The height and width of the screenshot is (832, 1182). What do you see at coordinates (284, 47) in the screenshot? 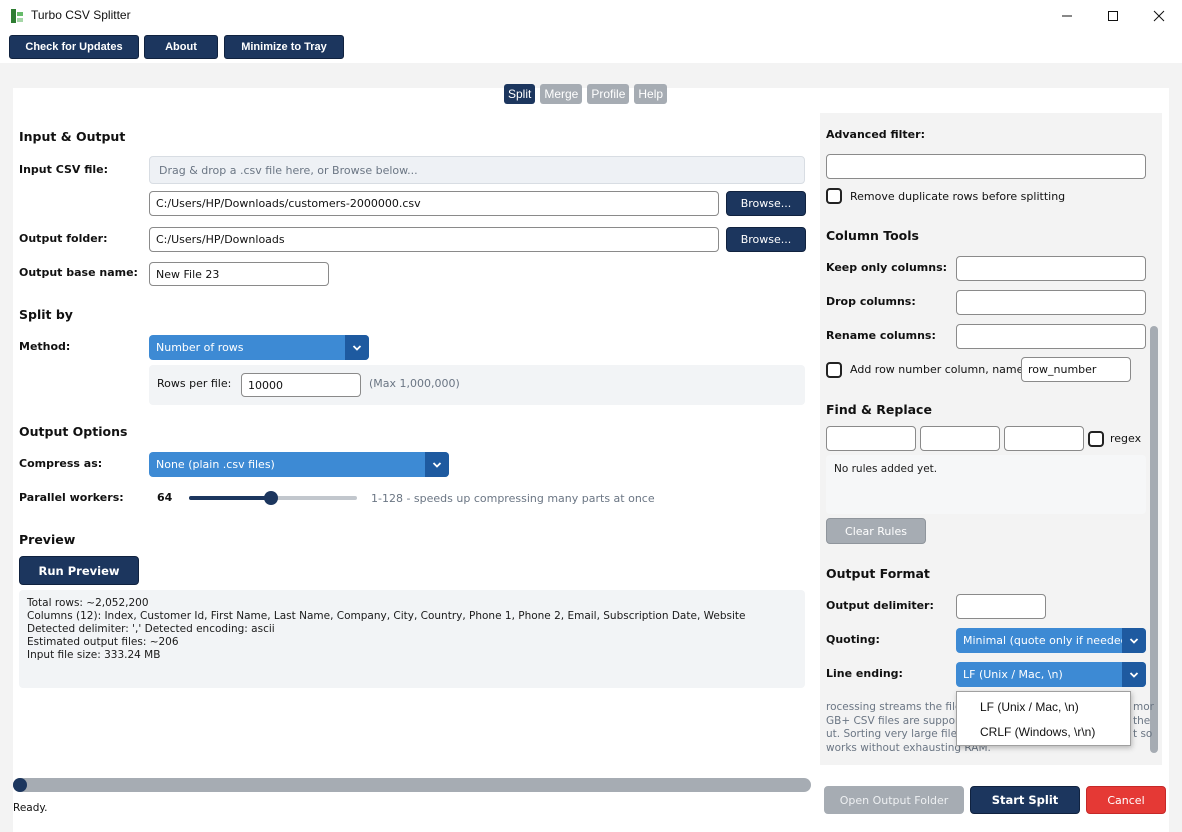
I see `minimize-to-tray-button: Minimize to Tray` at bounding box center [284, 47].